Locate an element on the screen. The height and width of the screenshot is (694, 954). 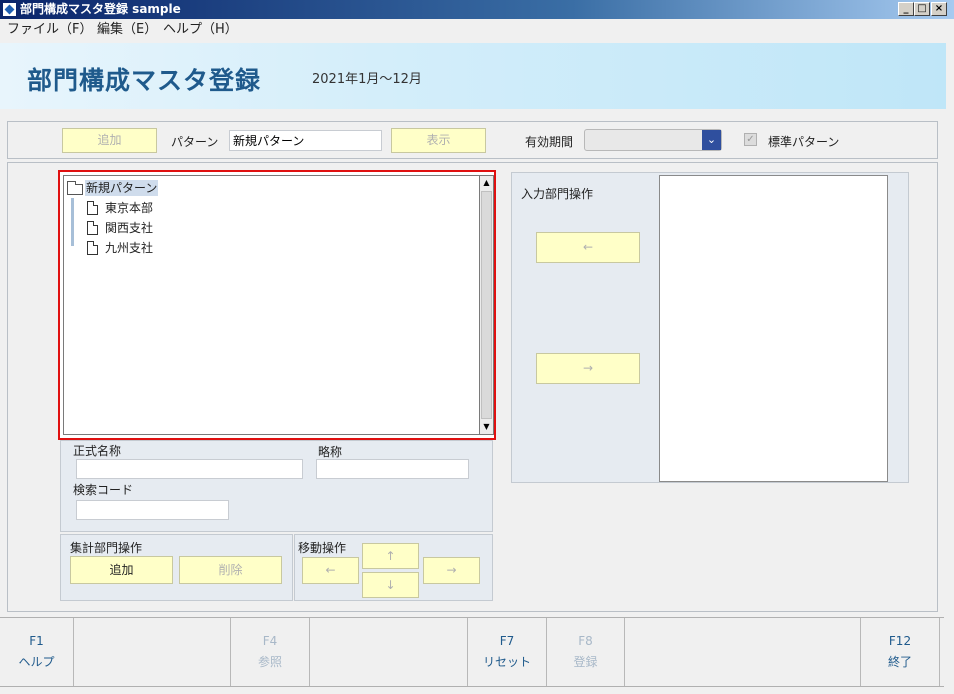
tree-root-node: 新規パターン is located at coordinates (122, 188).